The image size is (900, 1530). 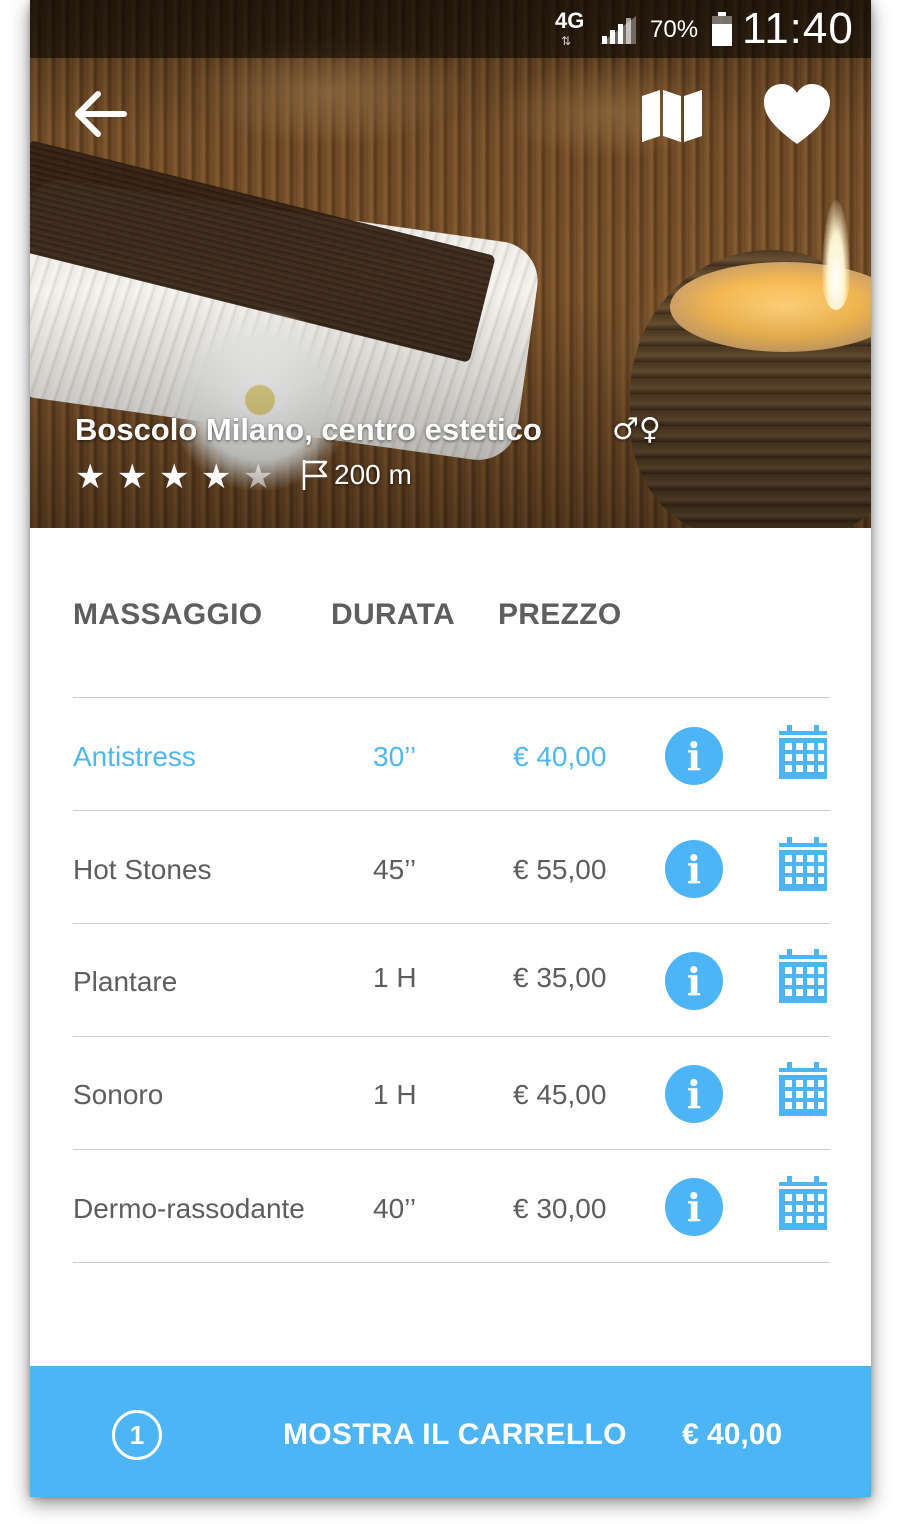 What do you see at coordinates (560, 756) in the screenshot?
I see `row-price: € 40,00` at bounding box center [560, 756].